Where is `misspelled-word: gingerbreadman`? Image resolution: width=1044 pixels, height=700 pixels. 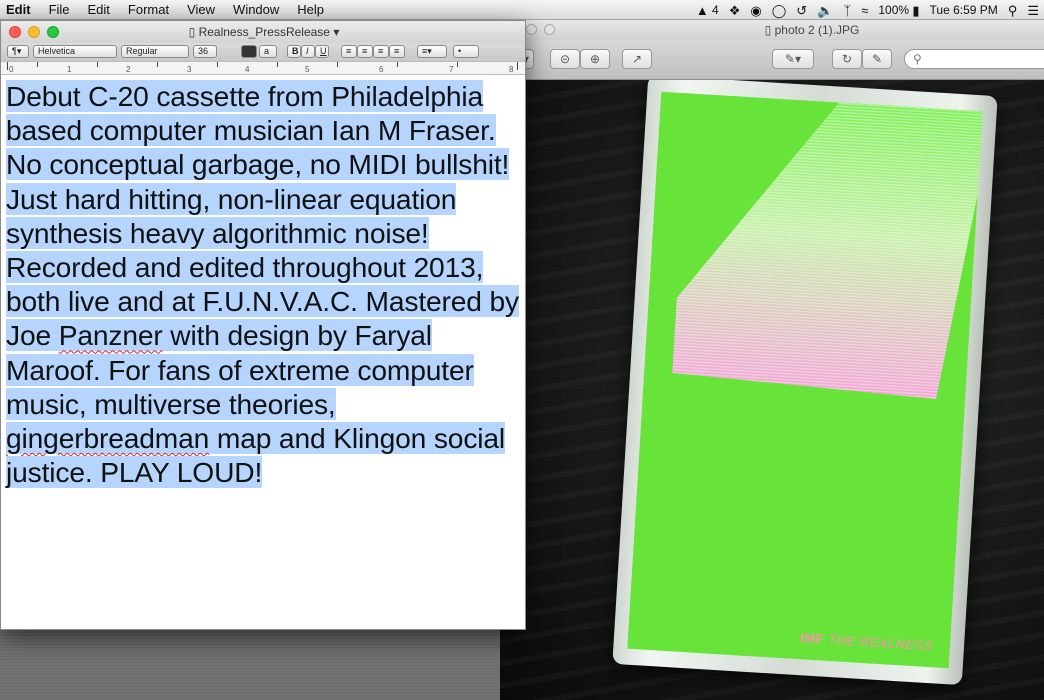 misspelled-word: gingerbreadman is located at coordinates (107, 438).